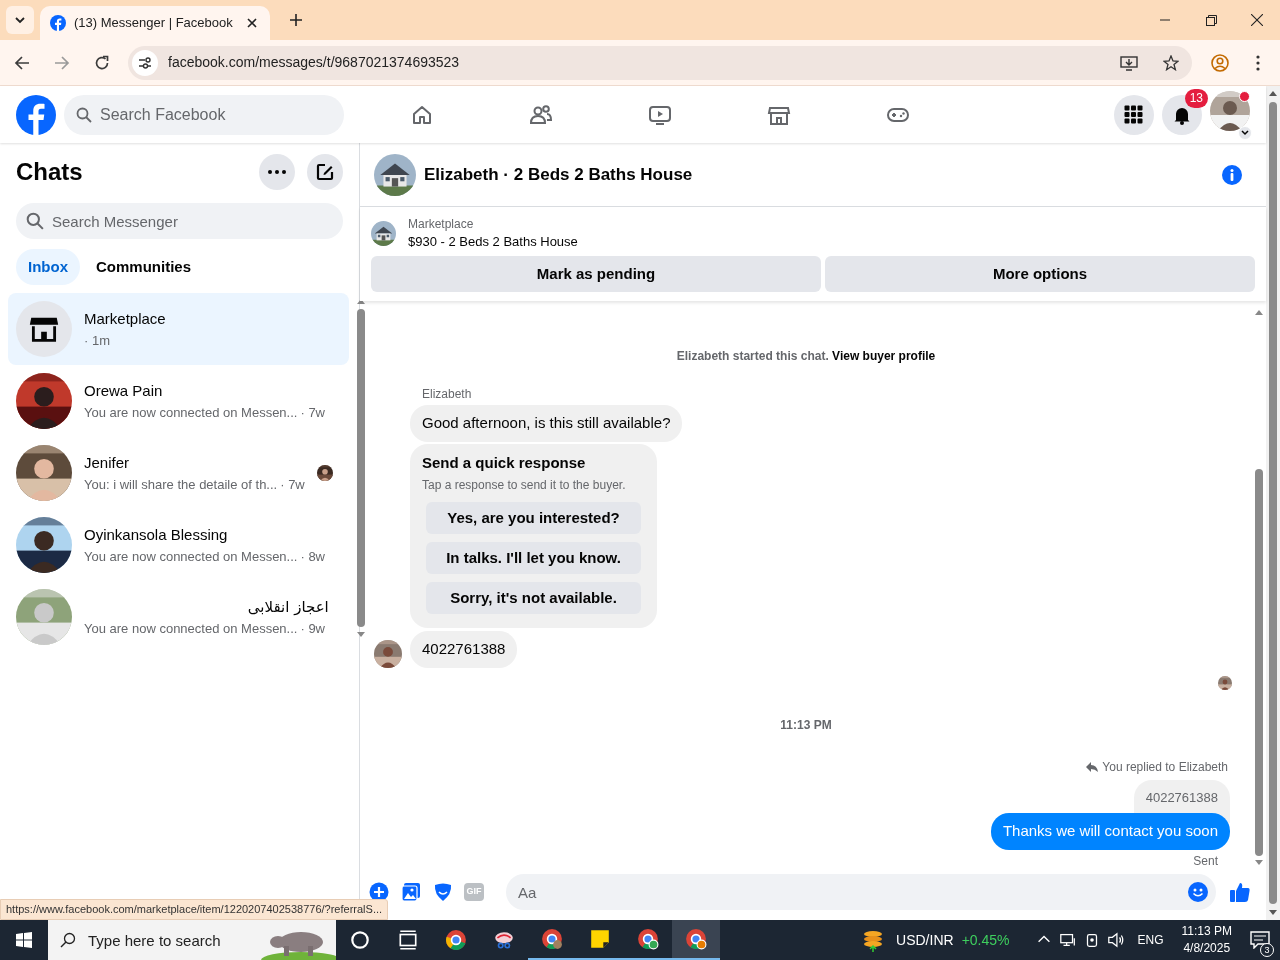  I want to click on message-bubble: 4022761388, so click(464, 649).